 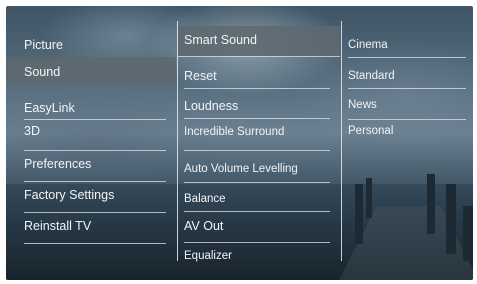 I want to click on menu-item-cinema: Cinema, so click(x=368, y=45).